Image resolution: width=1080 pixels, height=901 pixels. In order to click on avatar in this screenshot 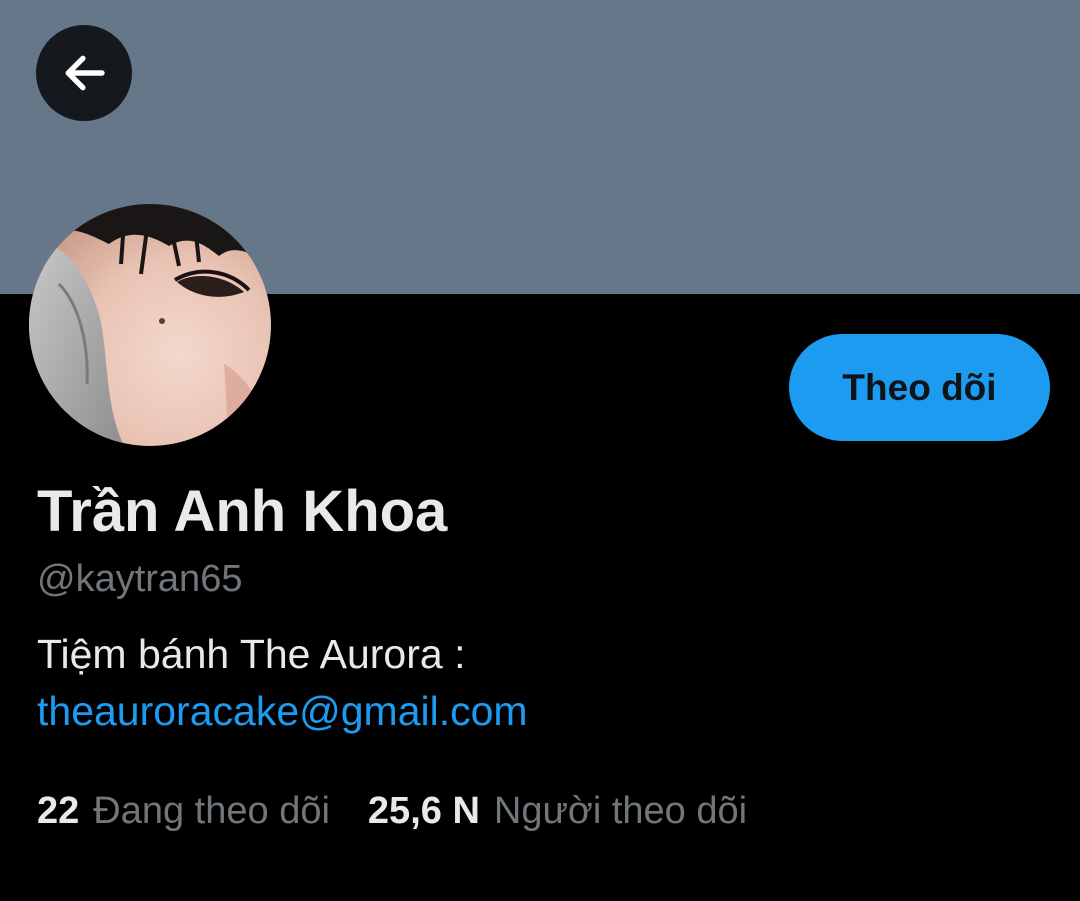, I will do `click(150, 325)`.